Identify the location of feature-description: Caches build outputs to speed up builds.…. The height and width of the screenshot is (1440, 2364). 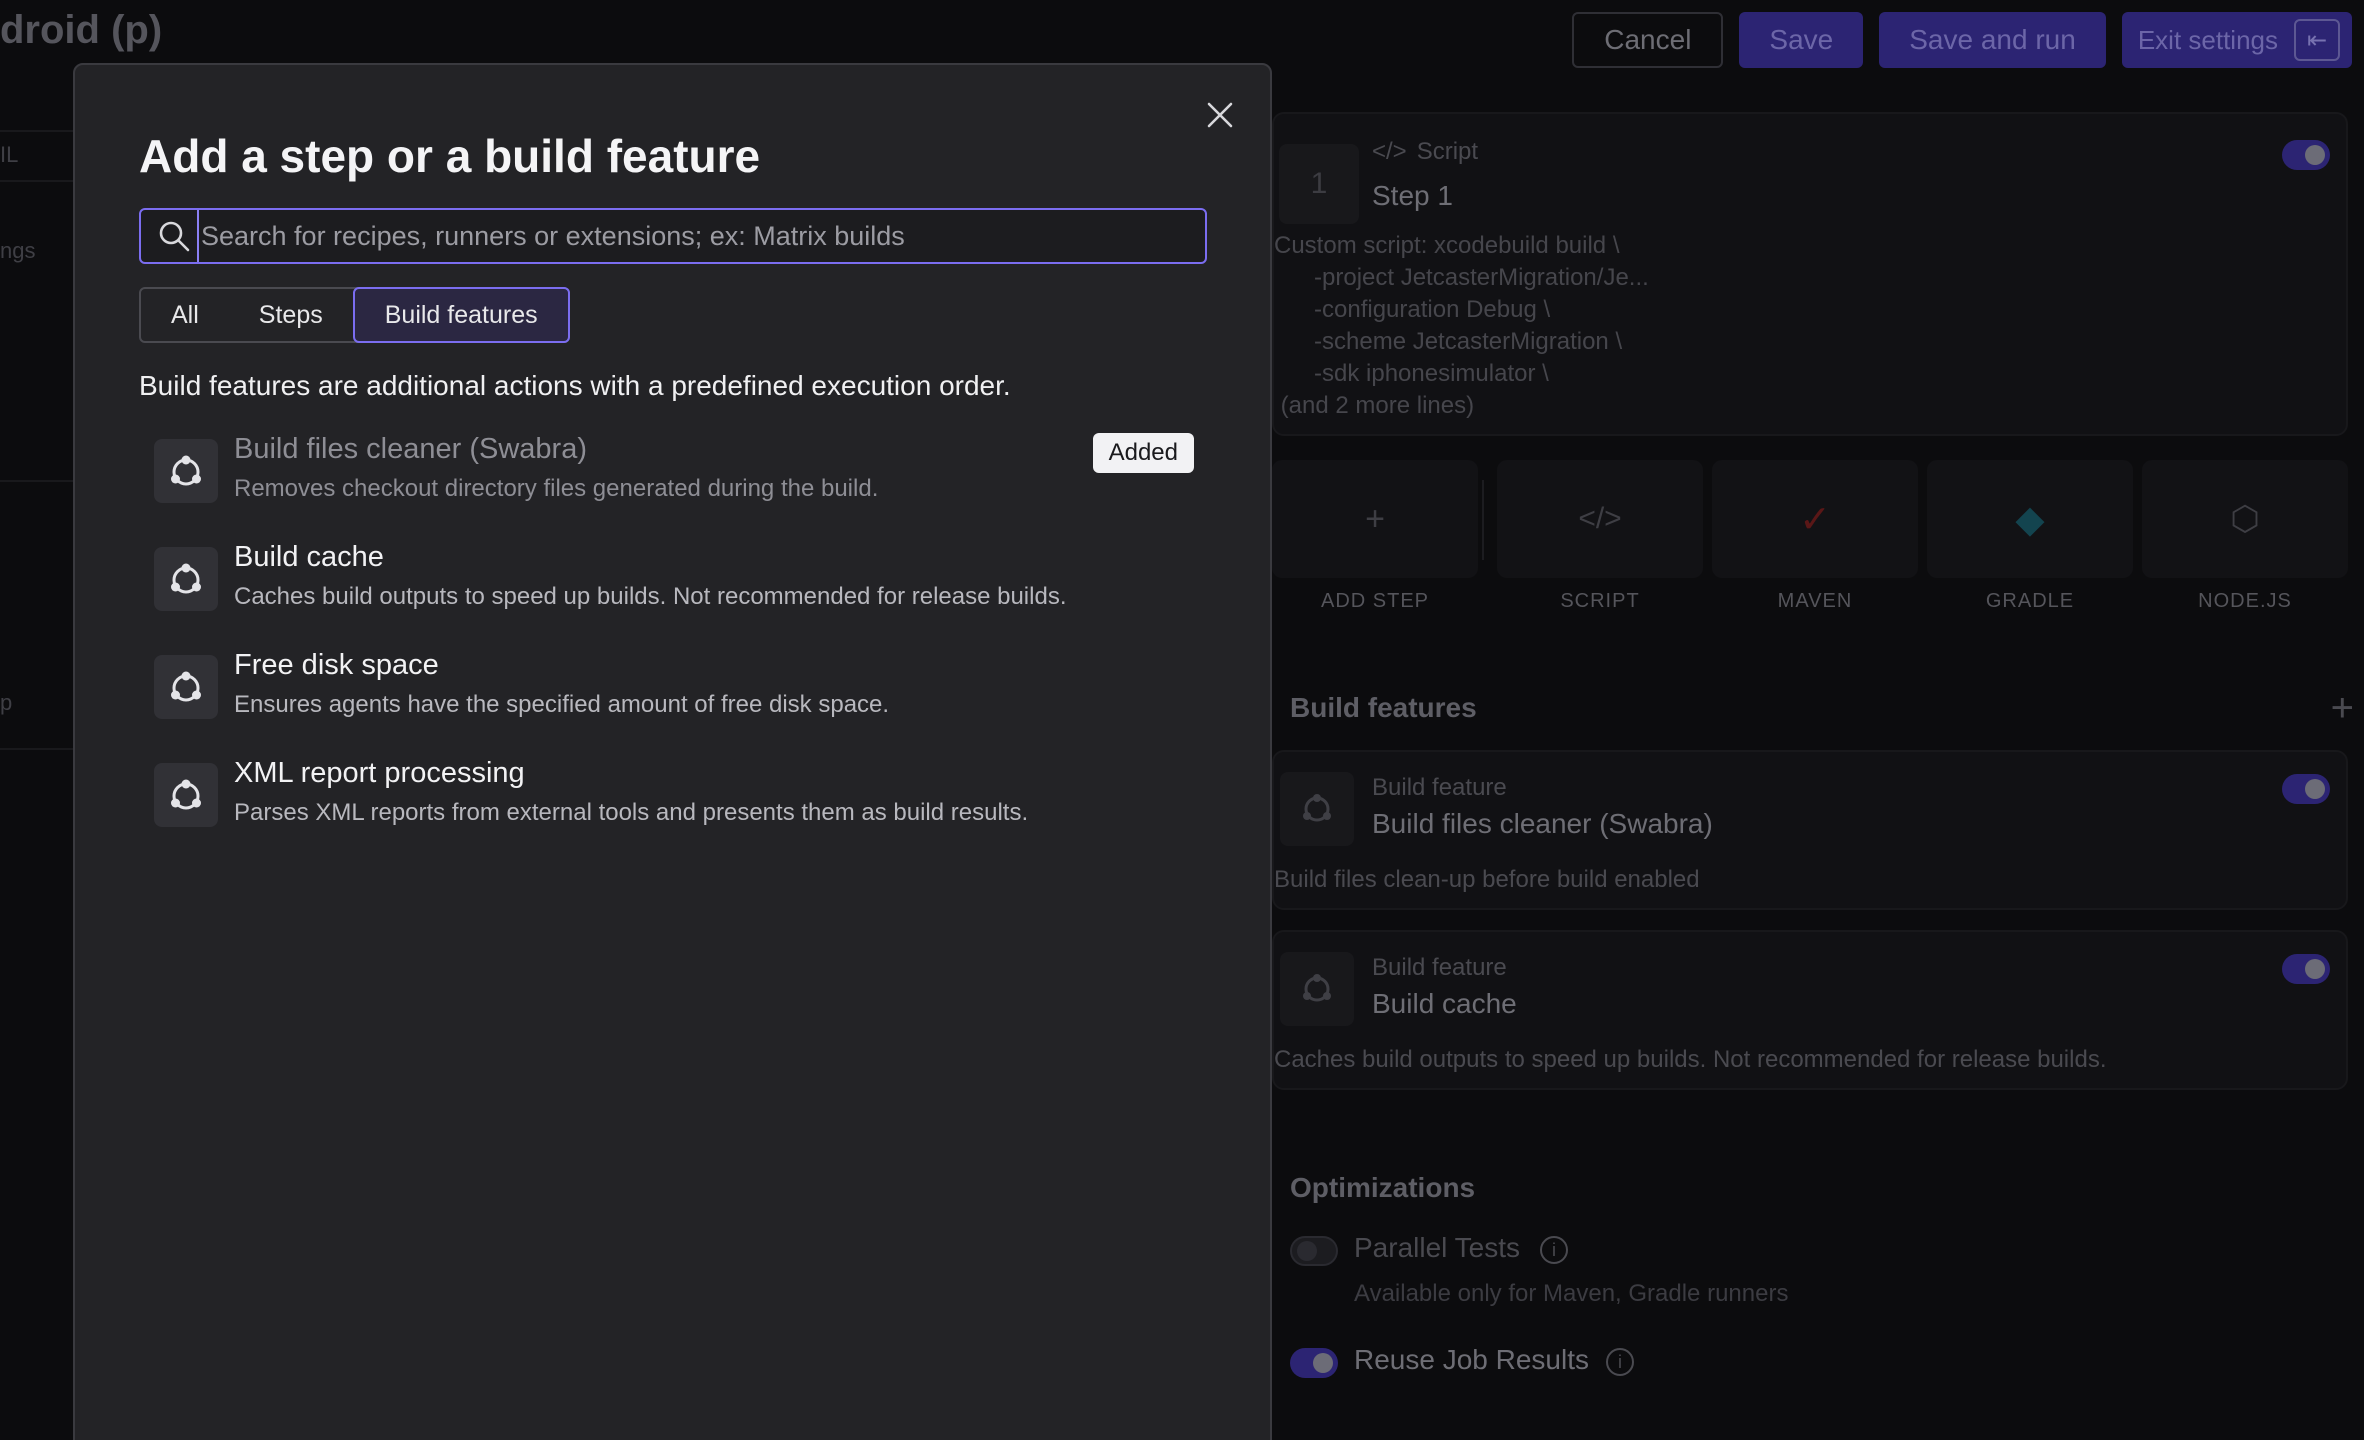
(650, 596).